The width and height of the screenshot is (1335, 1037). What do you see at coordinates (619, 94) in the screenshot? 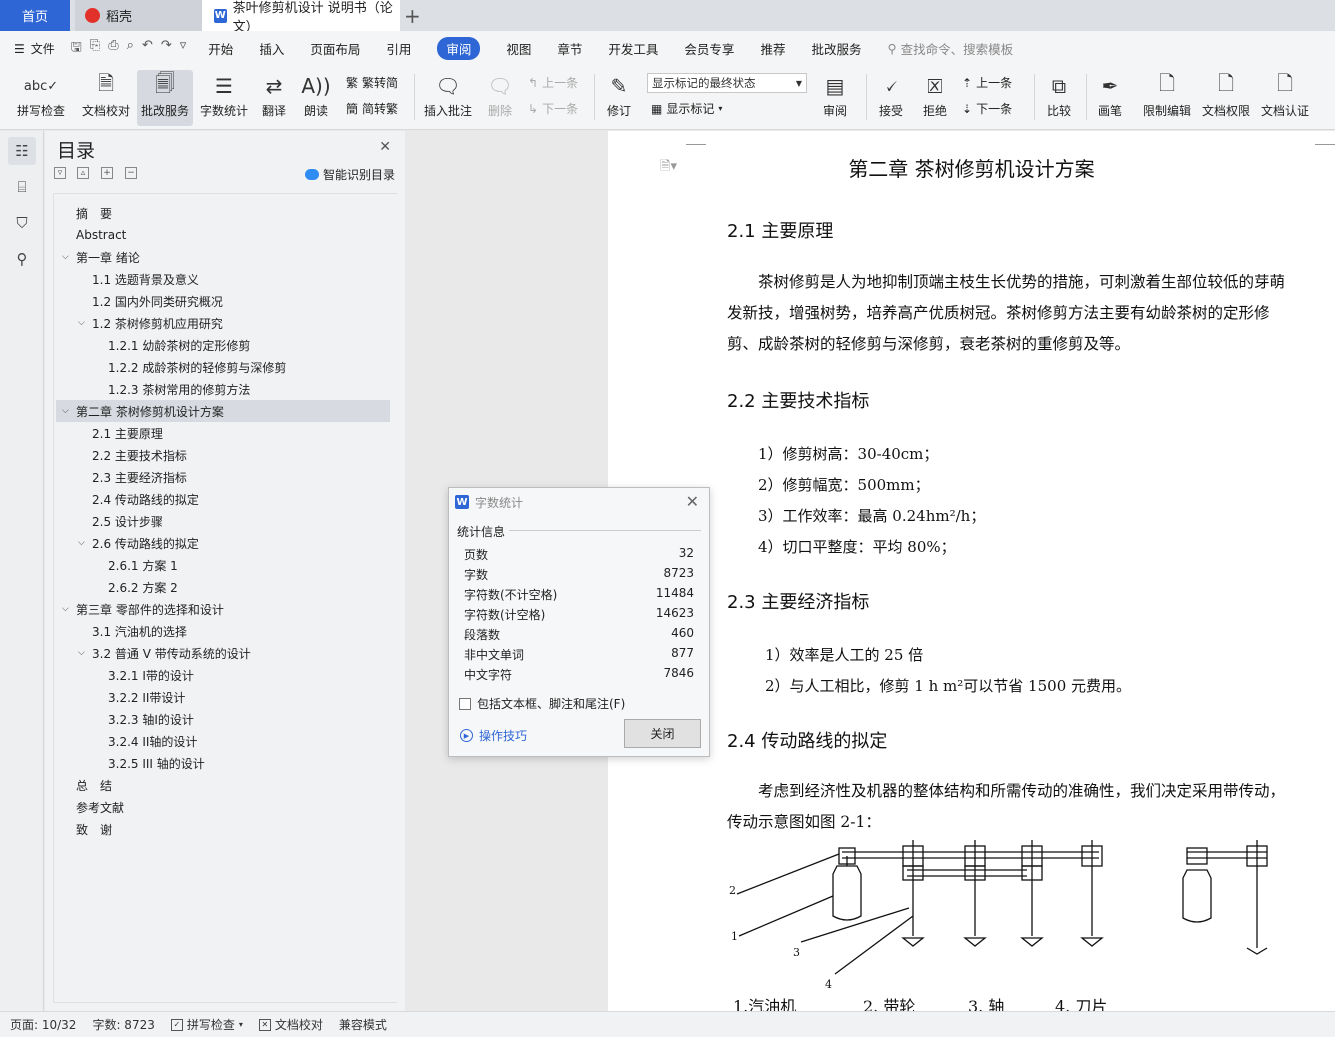
I see `track-changes-button: ✎ 修订` at bounding box center [619, 94].